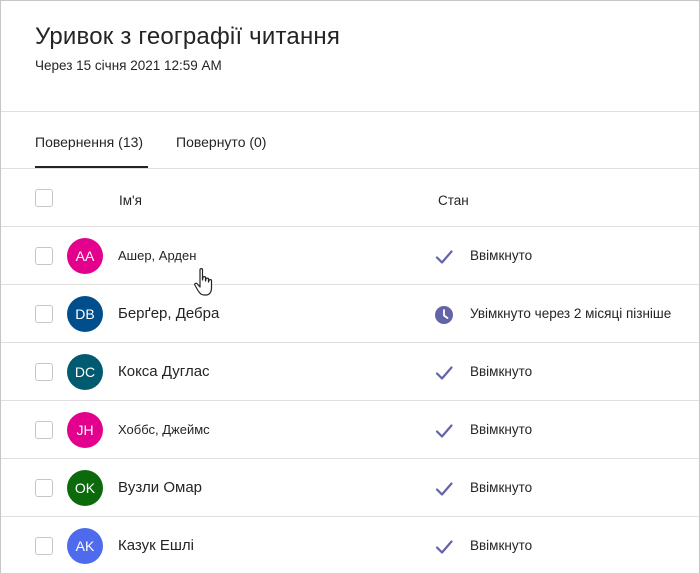  Describe the element at coordinates (92, 151) in the screenshot. I see `tab-to-return: Повернення (13)` at that location.